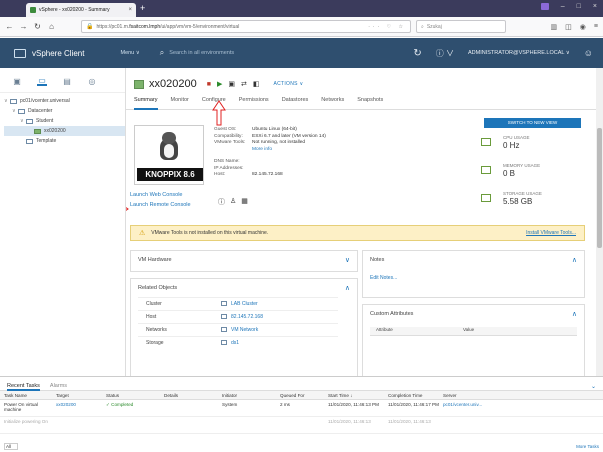 This screenshot has width=603, height=452. Describe the element at coordinates (231, 84) in the screenshot. I see `console-icon: ▣` at that location.